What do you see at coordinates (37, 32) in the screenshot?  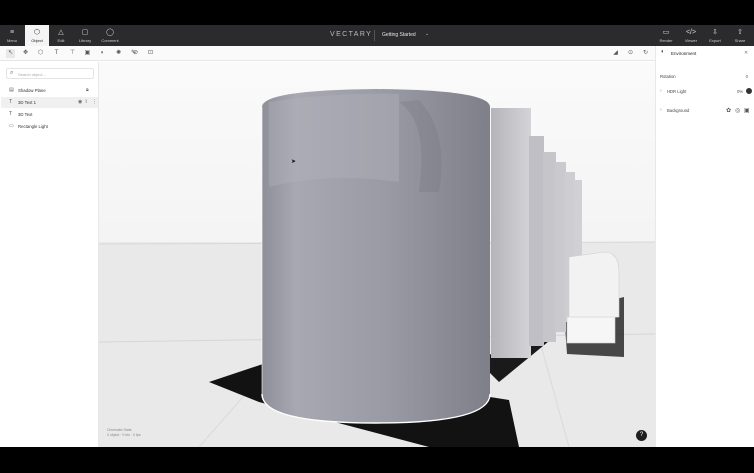 I see `cube-icon: ⬡` at bounding box center [37, 32].